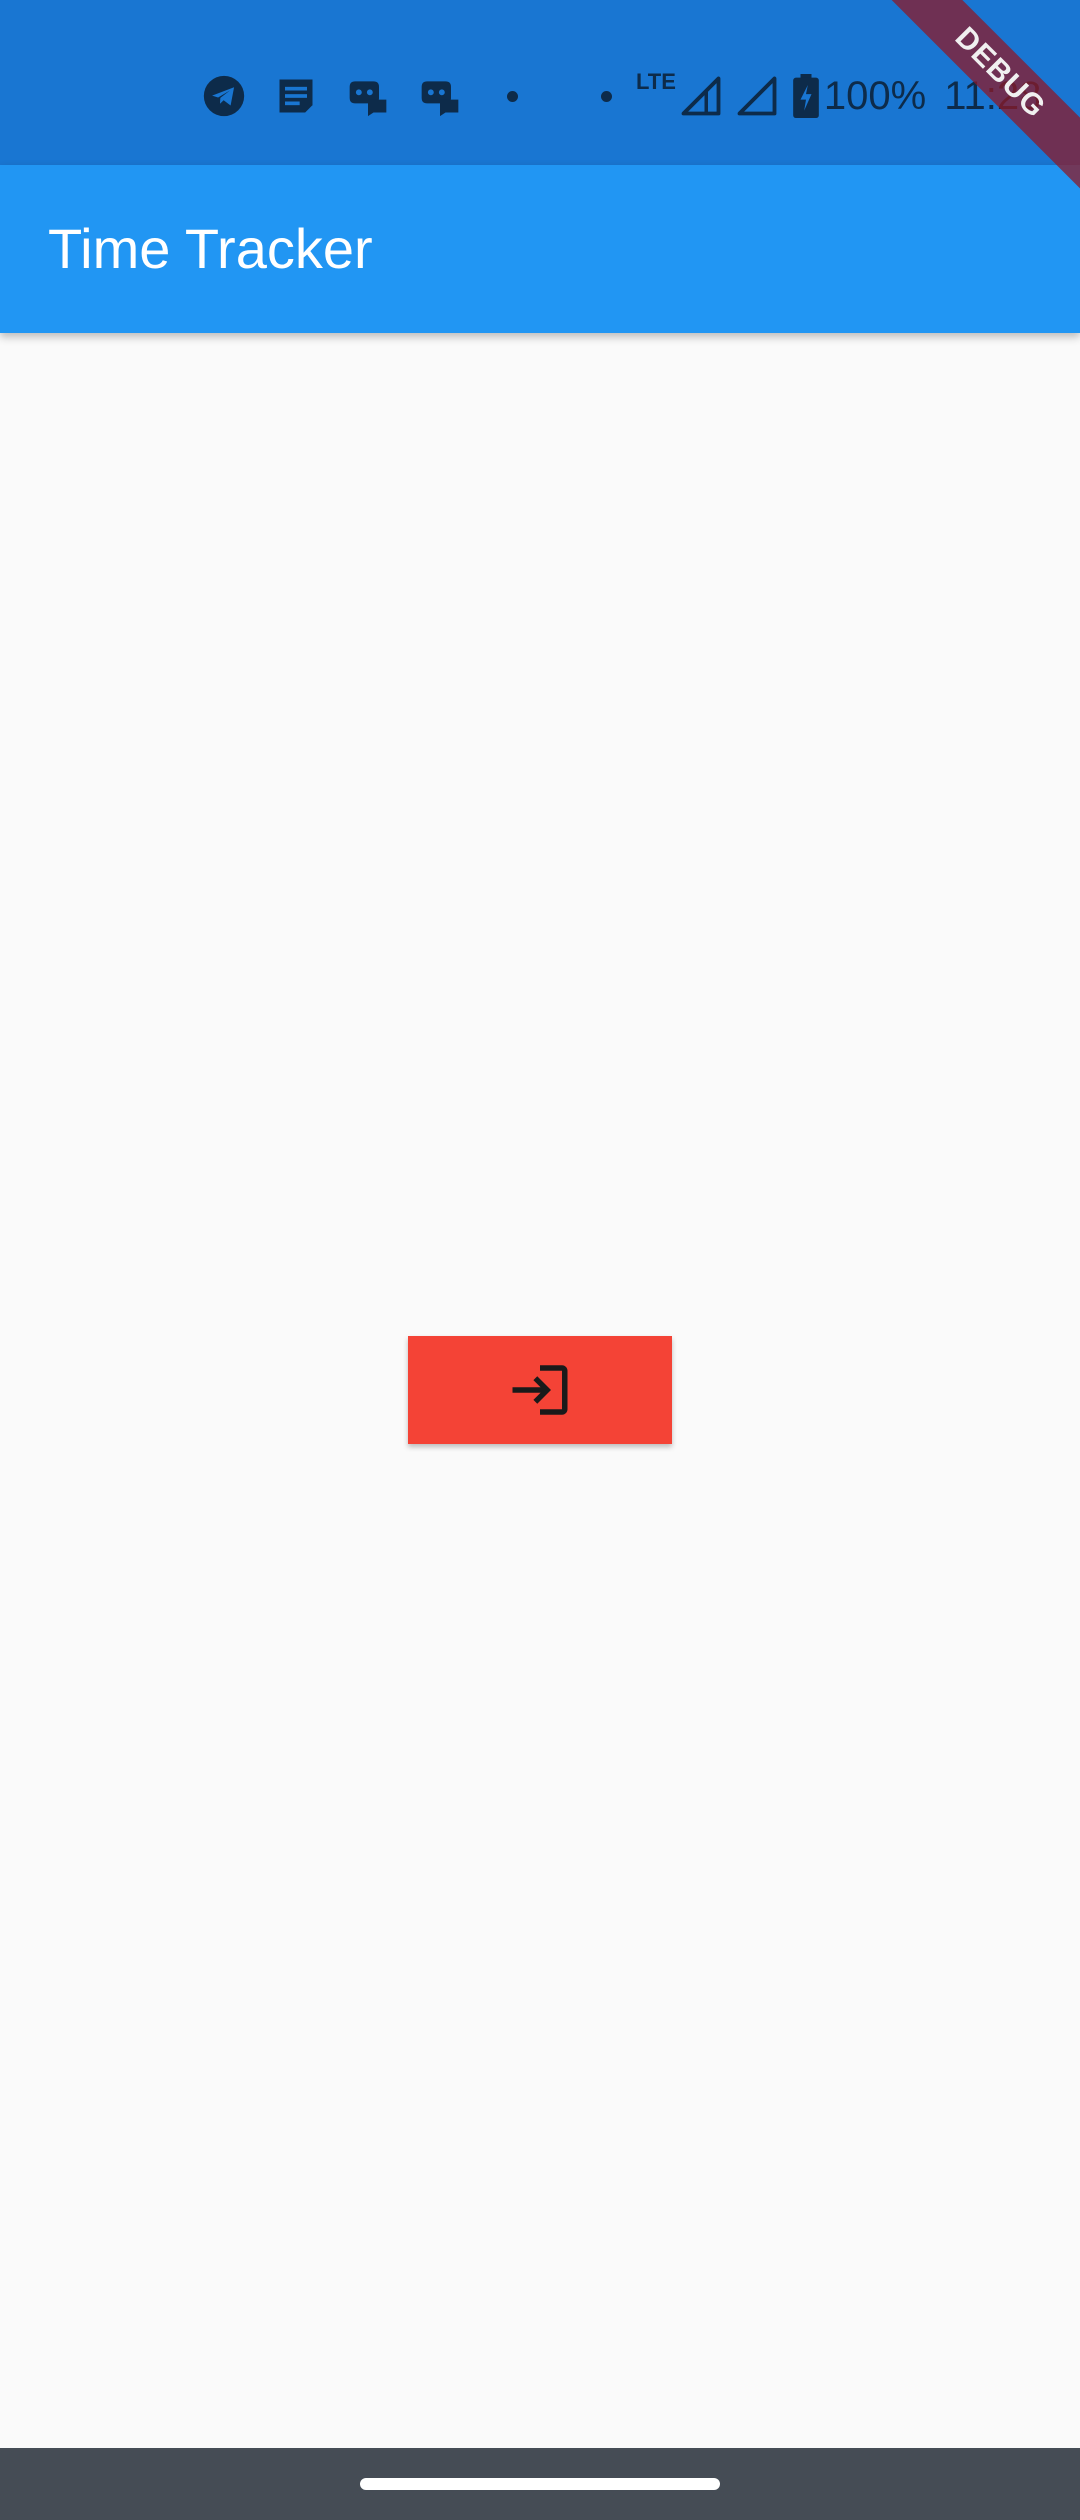 The height and width of the screenshot is (2520, 1080). I want to click on network-type-label: LTE, so click(656, 81).